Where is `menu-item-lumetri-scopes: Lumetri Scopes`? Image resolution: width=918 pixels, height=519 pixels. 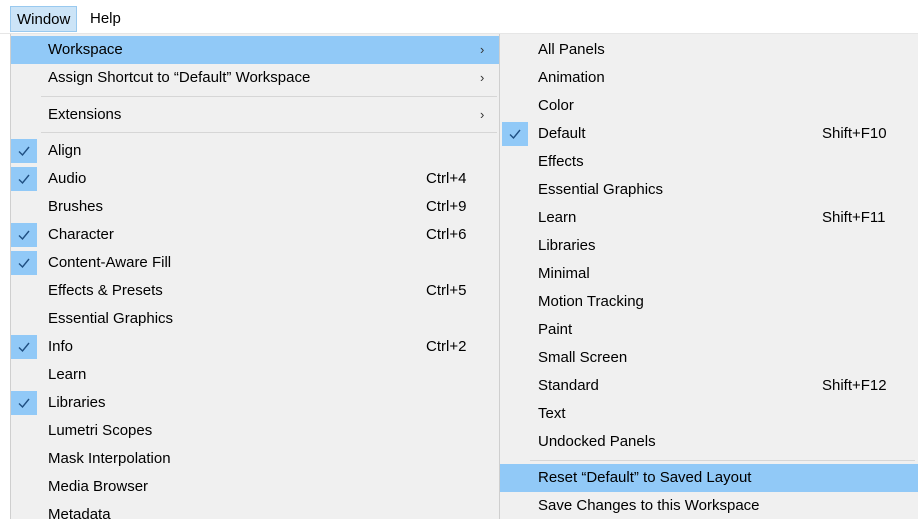
menu-item-lumetri-scopes: Lumetri Scopes is located at coordinates (256, 431).